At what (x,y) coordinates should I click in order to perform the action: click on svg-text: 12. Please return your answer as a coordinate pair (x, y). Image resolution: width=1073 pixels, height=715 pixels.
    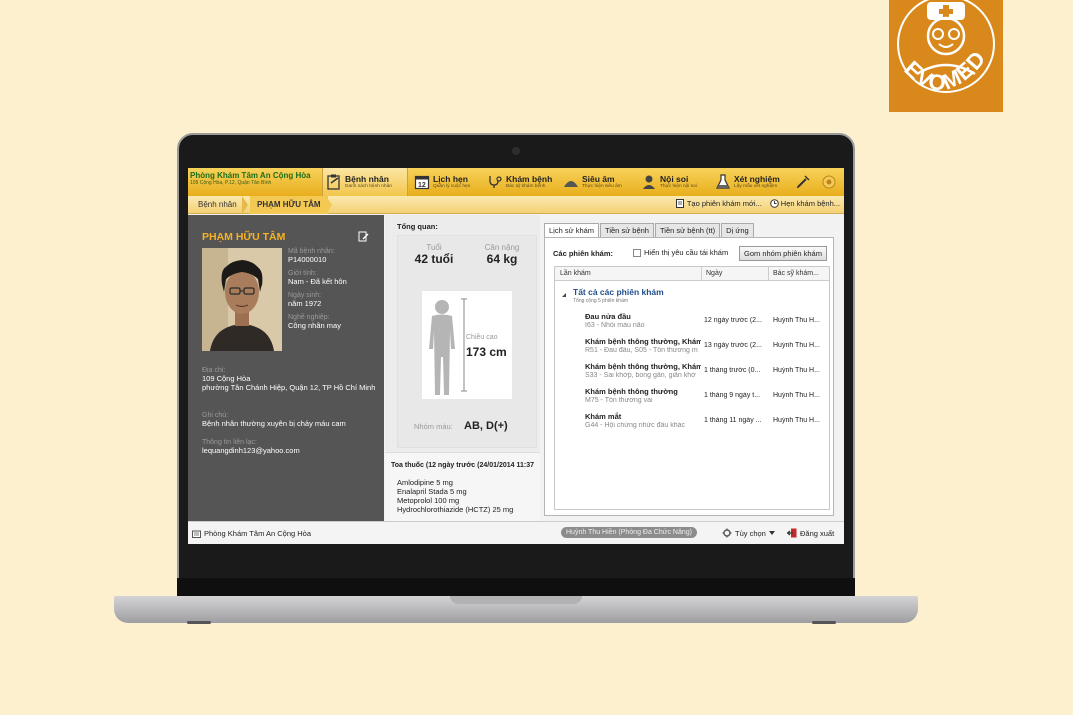
    Looking at the image, I should click on (422, 185).